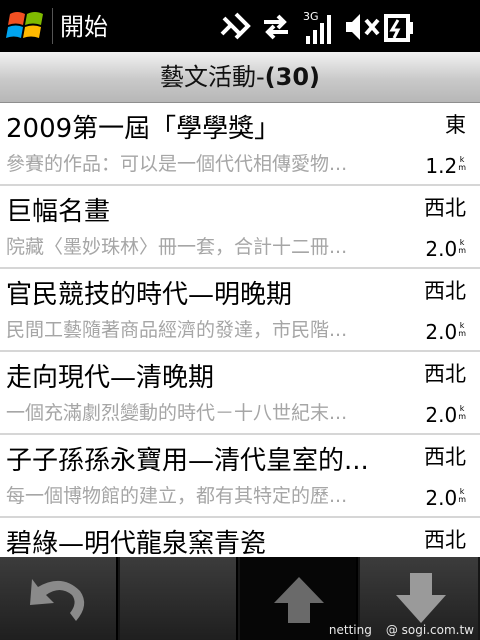 Image resolution: width=480 pixels, height=640 pixels. Describe the element at coordinates (240, 598) in the screenshot. I see `bottom-toolbar: netting @ sogi.com.tw` at that location.